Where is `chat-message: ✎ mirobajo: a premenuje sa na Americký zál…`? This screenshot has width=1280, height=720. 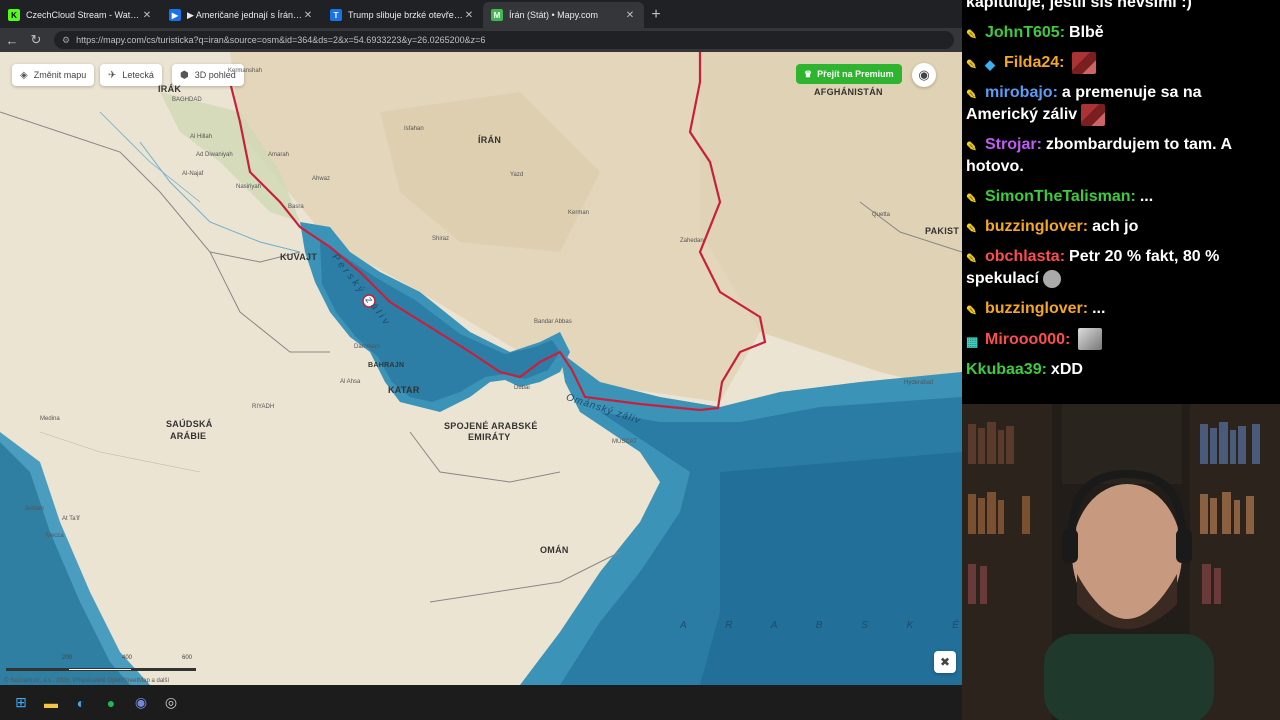 chat-message: ✎ mirobajo: a premenuje sa na Americký zál… is located at coordinates (1121, 104).